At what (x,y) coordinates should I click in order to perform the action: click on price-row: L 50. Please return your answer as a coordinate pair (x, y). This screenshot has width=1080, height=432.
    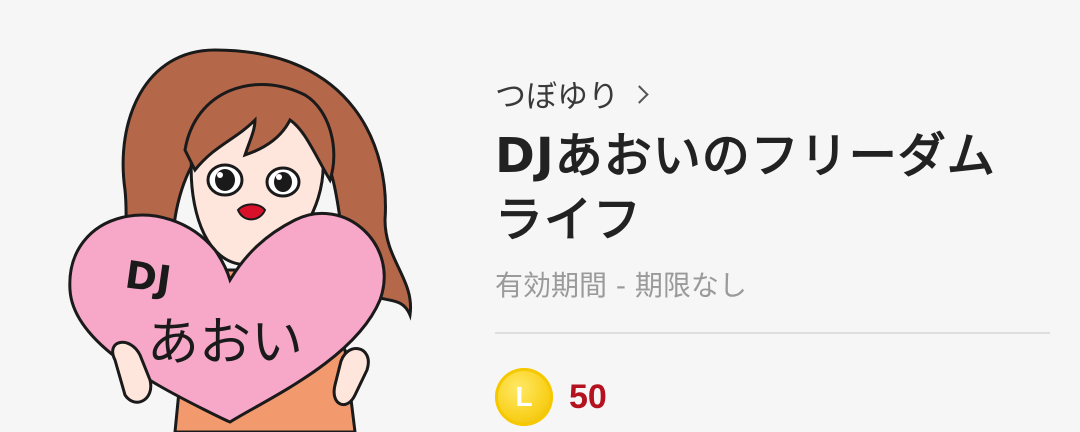
    Looking at the image, I should click on (551, 397).